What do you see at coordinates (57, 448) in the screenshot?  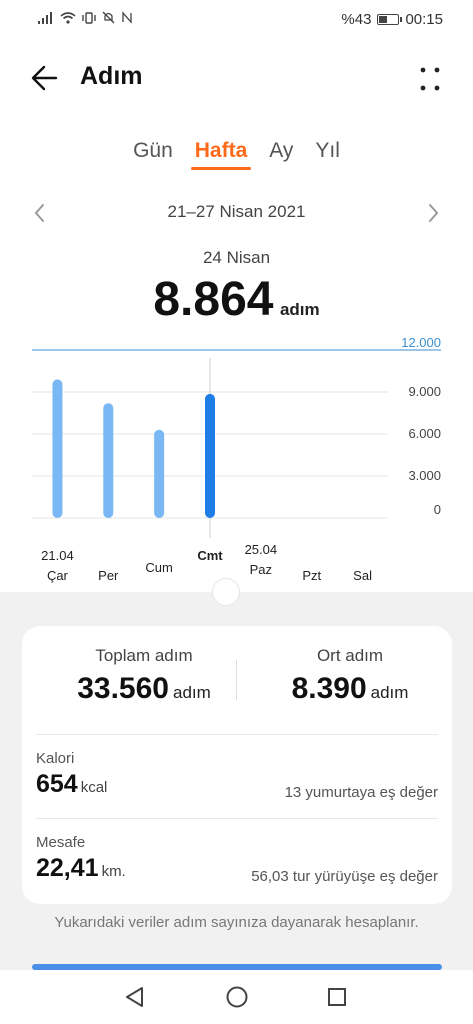 I see `bar-çar` at bounding box center [57, 448].